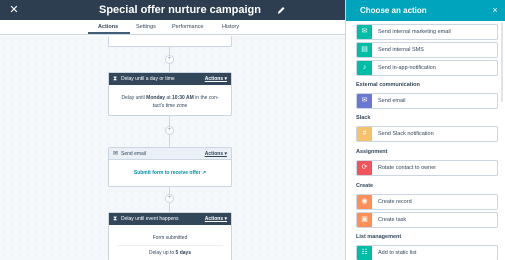 The image size is (505, 260). I want to click on section-title-assignment: Assignment, so click(372, 152).